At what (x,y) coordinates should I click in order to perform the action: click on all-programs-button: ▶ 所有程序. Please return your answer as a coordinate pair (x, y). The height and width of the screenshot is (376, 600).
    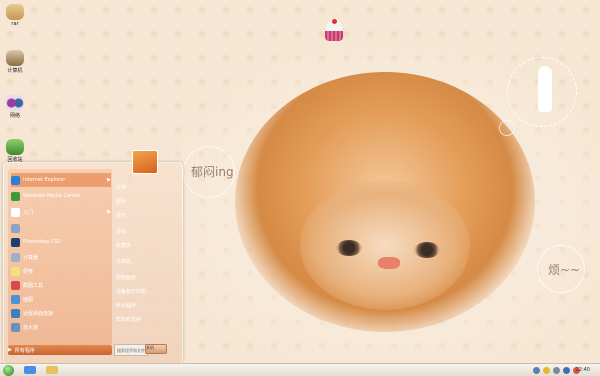
    Looking at the image, I should click on (60, 350).